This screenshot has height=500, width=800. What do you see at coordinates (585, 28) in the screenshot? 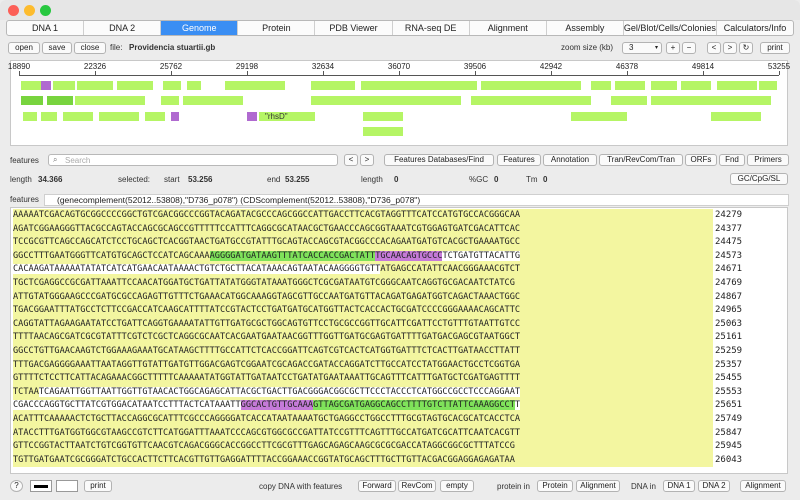
I see `tab-assembly: Assembly` at bounding box center [585, 28].